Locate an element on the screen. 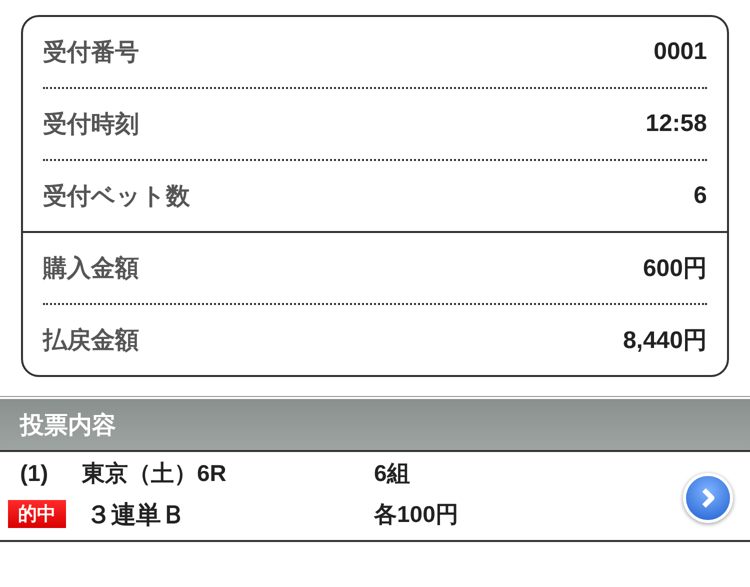 The width and height of the screenshot is (750, 587). row-value: 600円 is located at coordinates (674, 269).